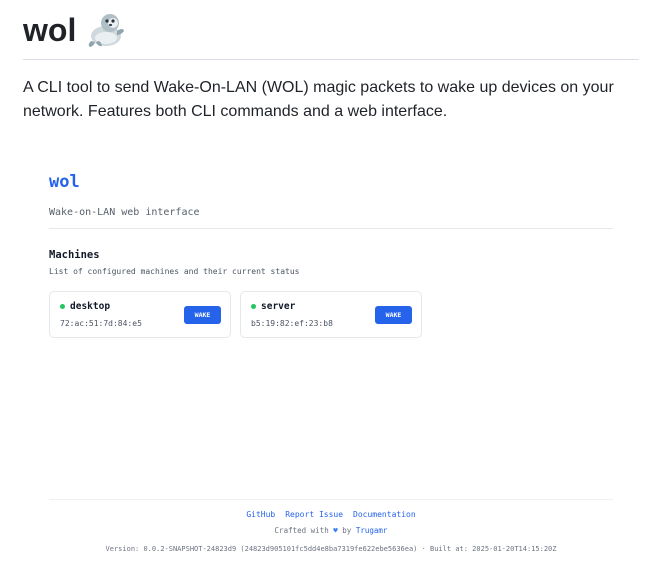  Describe the element at coordinates (278, 306) in the screenshot. I see `machine-name: server` at that location.